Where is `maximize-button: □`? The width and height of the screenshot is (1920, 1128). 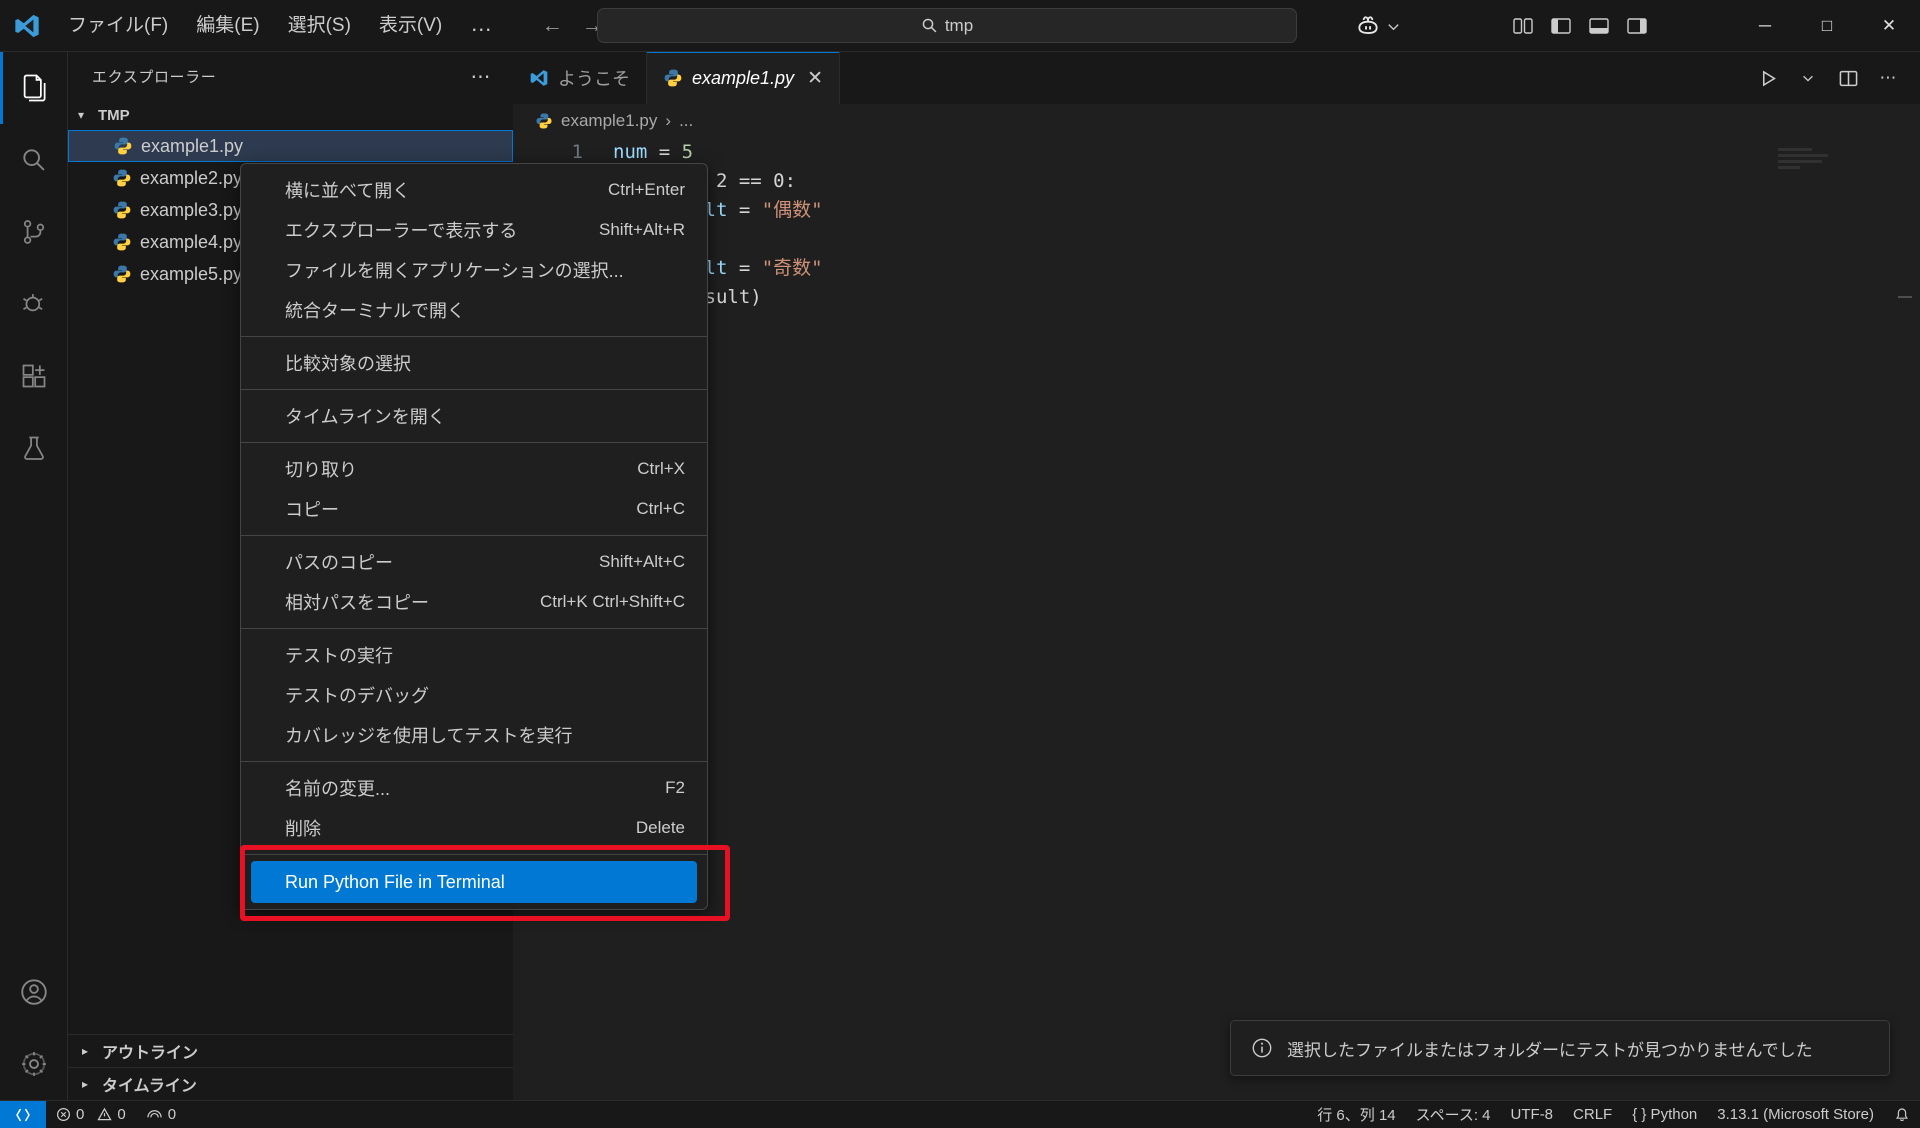 maximize-button: □ is located at coordinates (1827, 26).